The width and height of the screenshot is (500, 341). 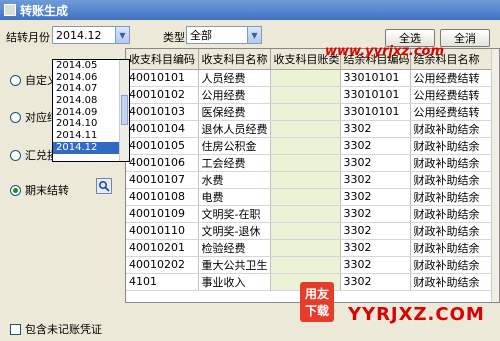 What do you see at coordinates (234, 146) in the screenshot?
I see `table-cell: 住房公积金` at bounding box center [234, 146].